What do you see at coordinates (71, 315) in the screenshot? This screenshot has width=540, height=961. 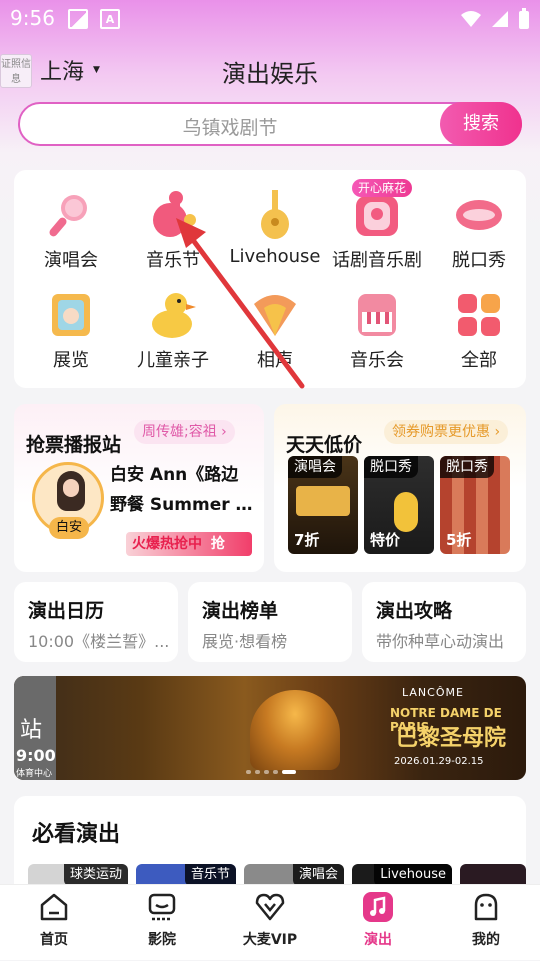 I see `painting-icon` at bounding box center [71, 315].